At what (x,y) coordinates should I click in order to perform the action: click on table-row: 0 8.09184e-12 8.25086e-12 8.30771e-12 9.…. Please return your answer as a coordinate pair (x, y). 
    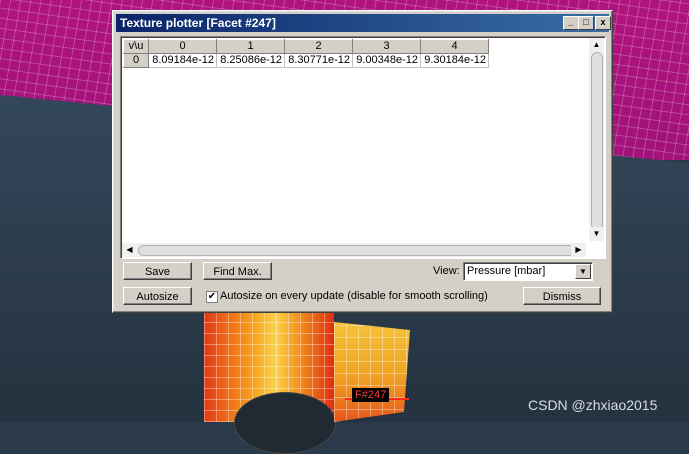
    Looking at the image, I should click on (306, 60).